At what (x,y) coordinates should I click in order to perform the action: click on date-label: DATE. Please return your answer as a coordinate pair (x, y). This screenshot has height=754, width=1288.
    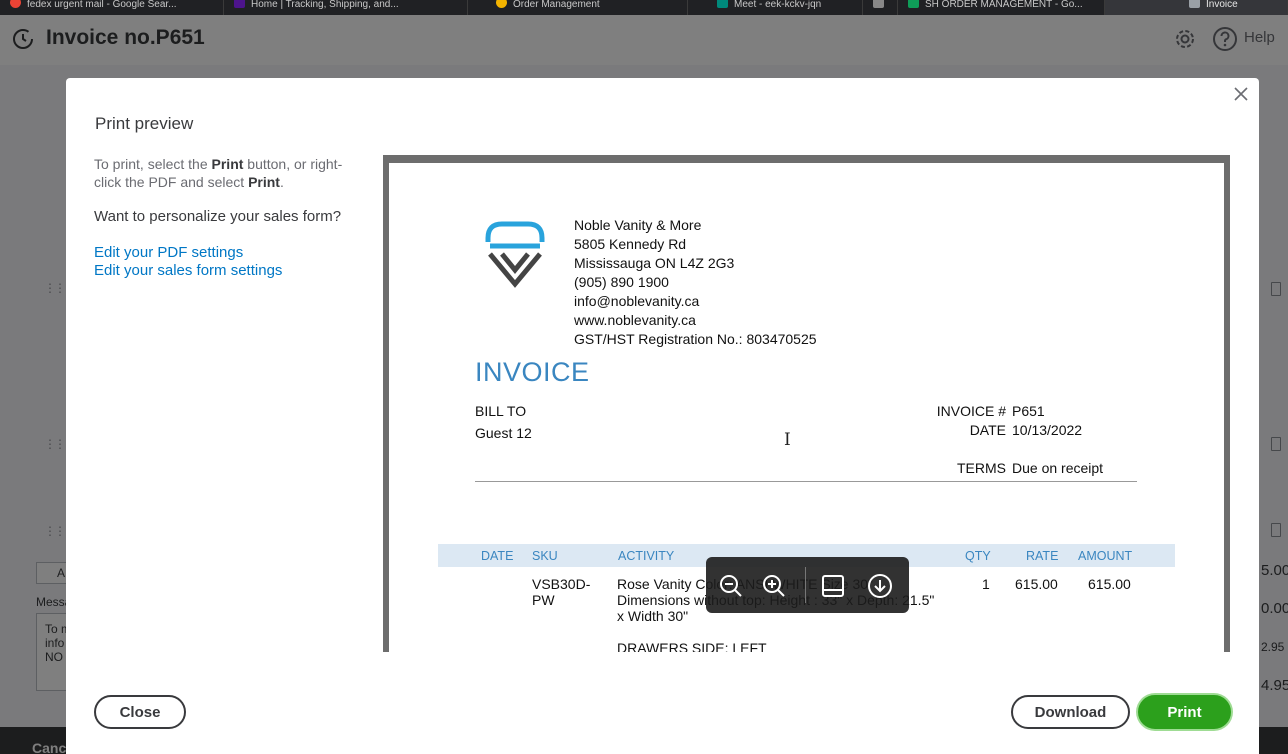
    Looking at the image, I should click on (987, 430).